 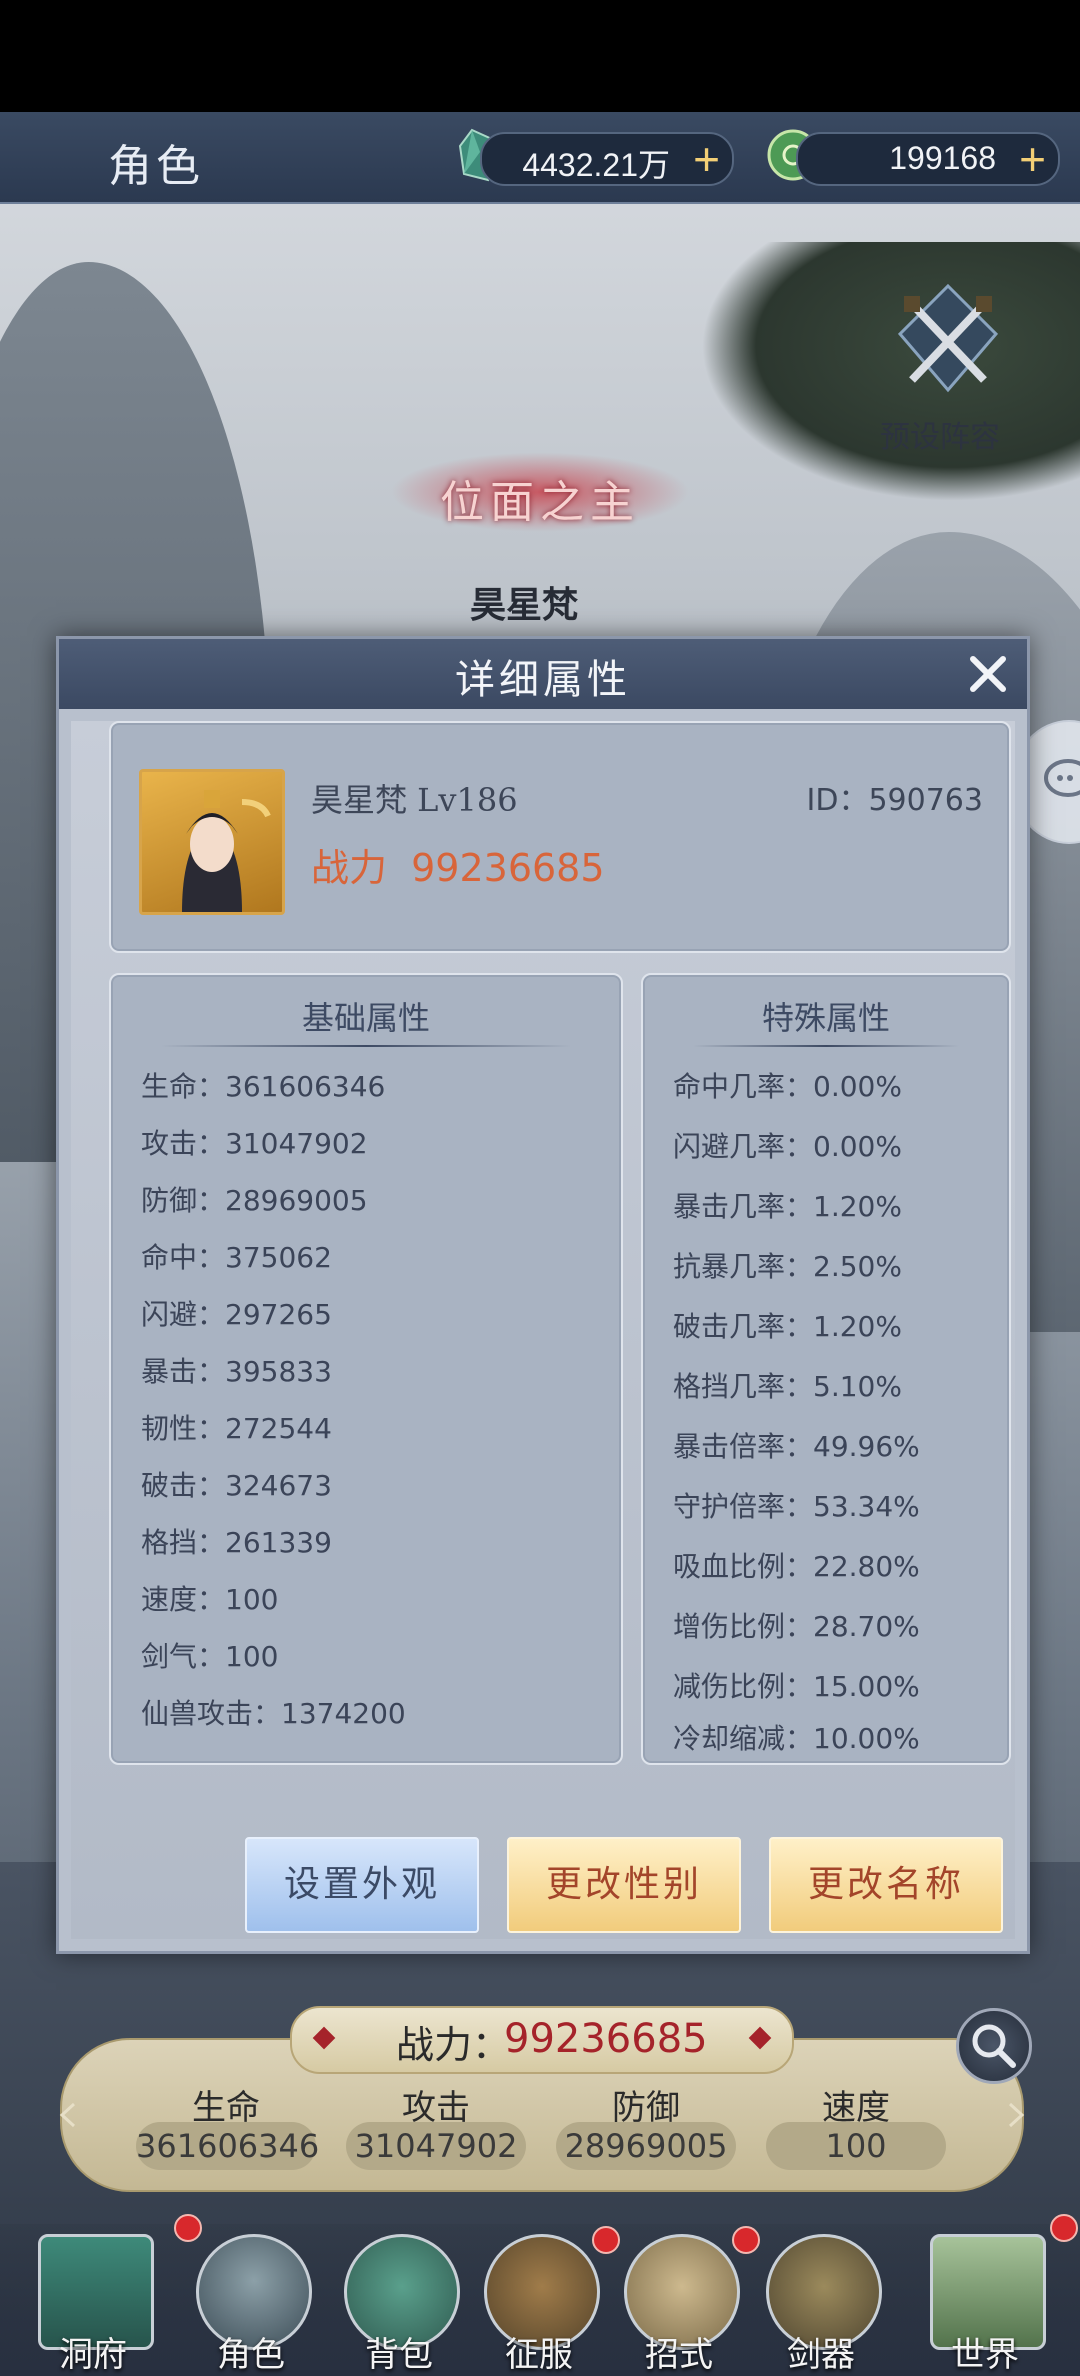 What do you see at coordinates (646, 2146) in the screenshot?
I see `bottom-stat-value: 28969005` at bounding box center [646, 2146].